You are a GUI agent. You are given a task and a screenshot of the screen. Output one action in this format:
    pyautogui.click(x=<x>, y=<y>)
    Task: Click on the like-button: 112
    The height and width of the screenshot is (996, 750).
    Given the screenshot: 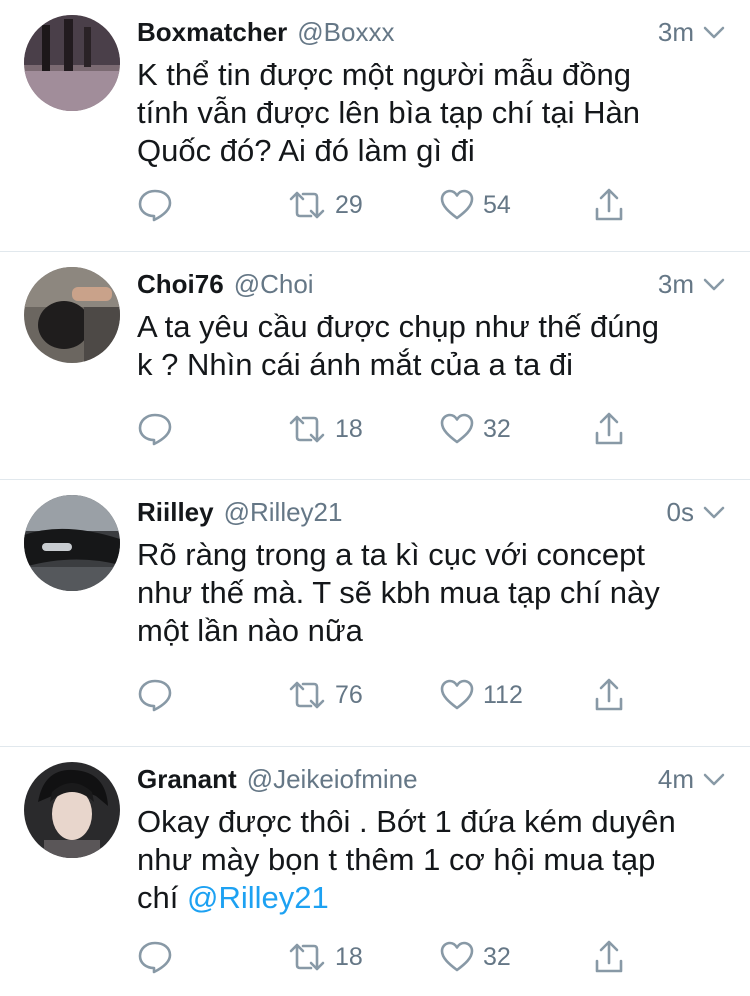 What is the action you would take?
    pyautogui.click(x=481, y=695)
    